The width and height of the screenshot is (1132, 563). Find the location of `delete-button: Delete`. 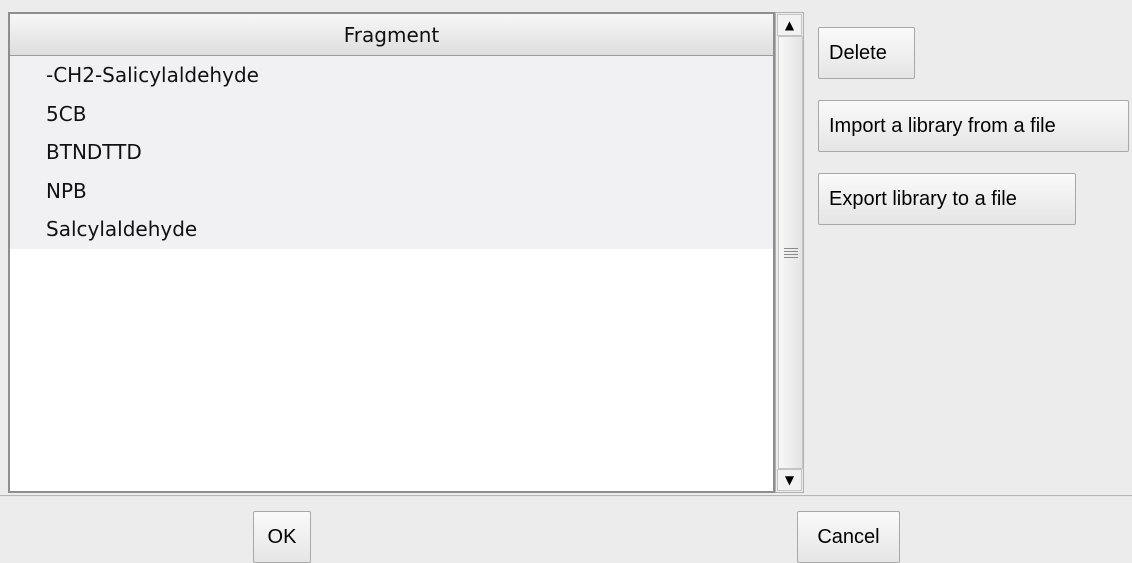

delete-button: Delete is located at coordinates (866, 53).